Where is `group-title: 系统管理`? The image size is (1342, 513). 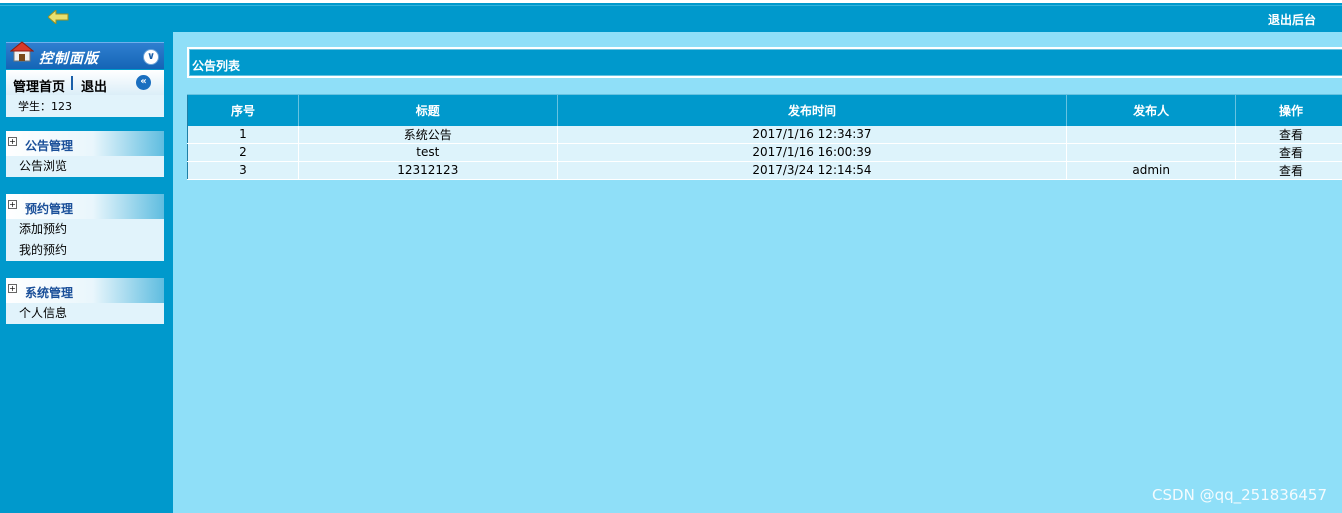
group-title: 系统管理 is located at coordinates (49, 293).